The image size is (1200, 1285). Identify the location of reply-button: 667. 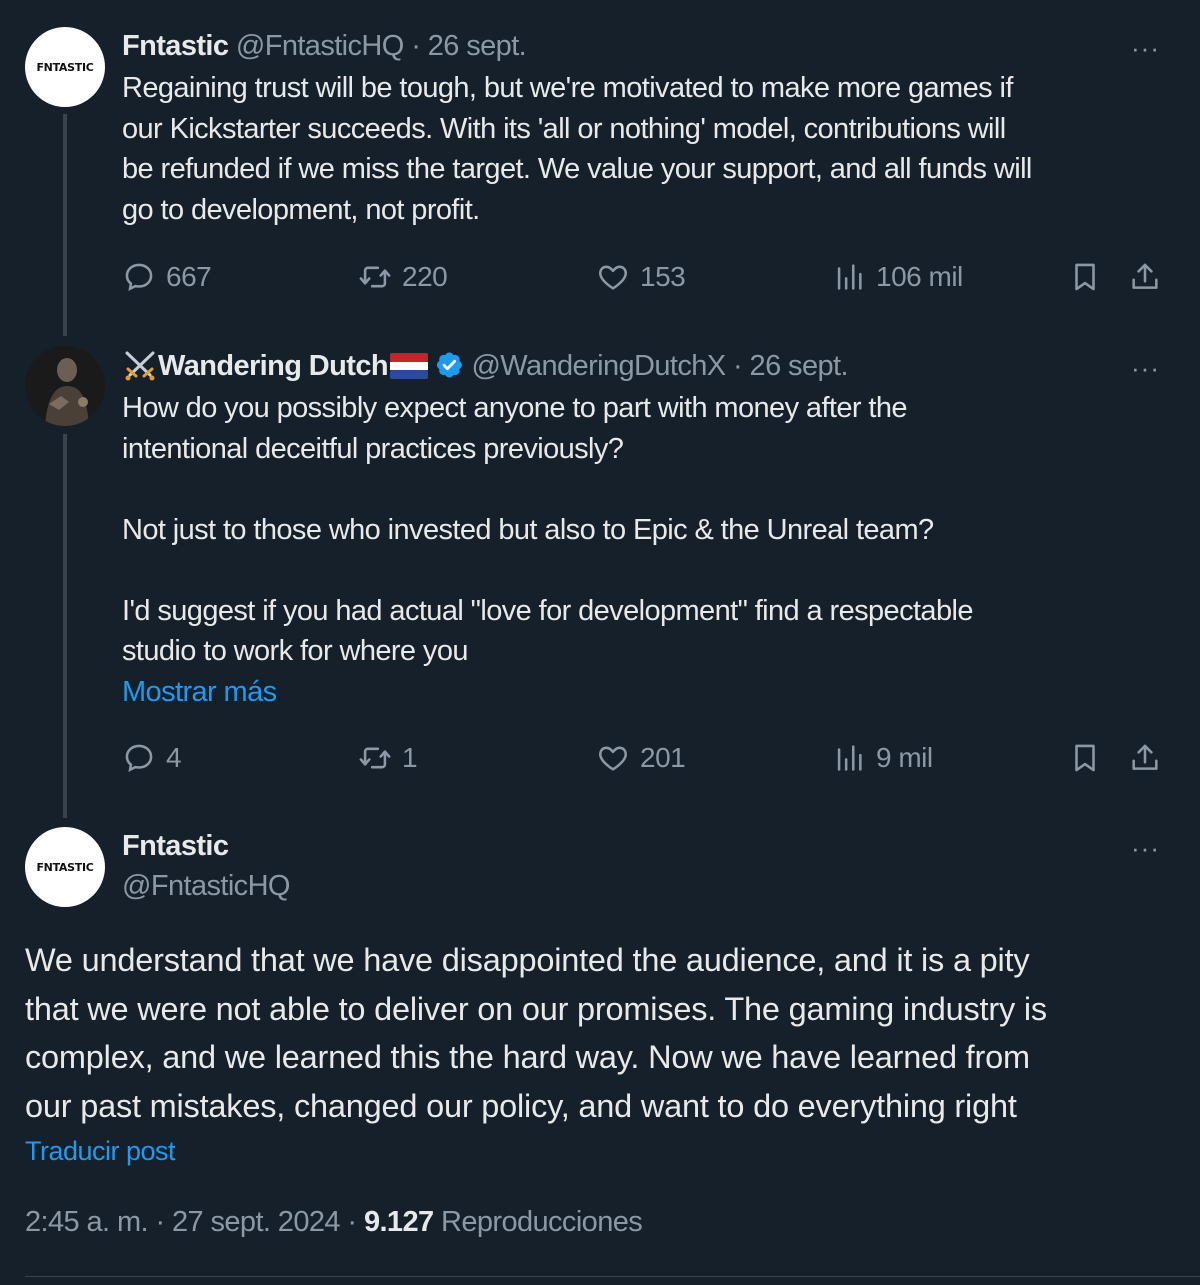
(167, 277).